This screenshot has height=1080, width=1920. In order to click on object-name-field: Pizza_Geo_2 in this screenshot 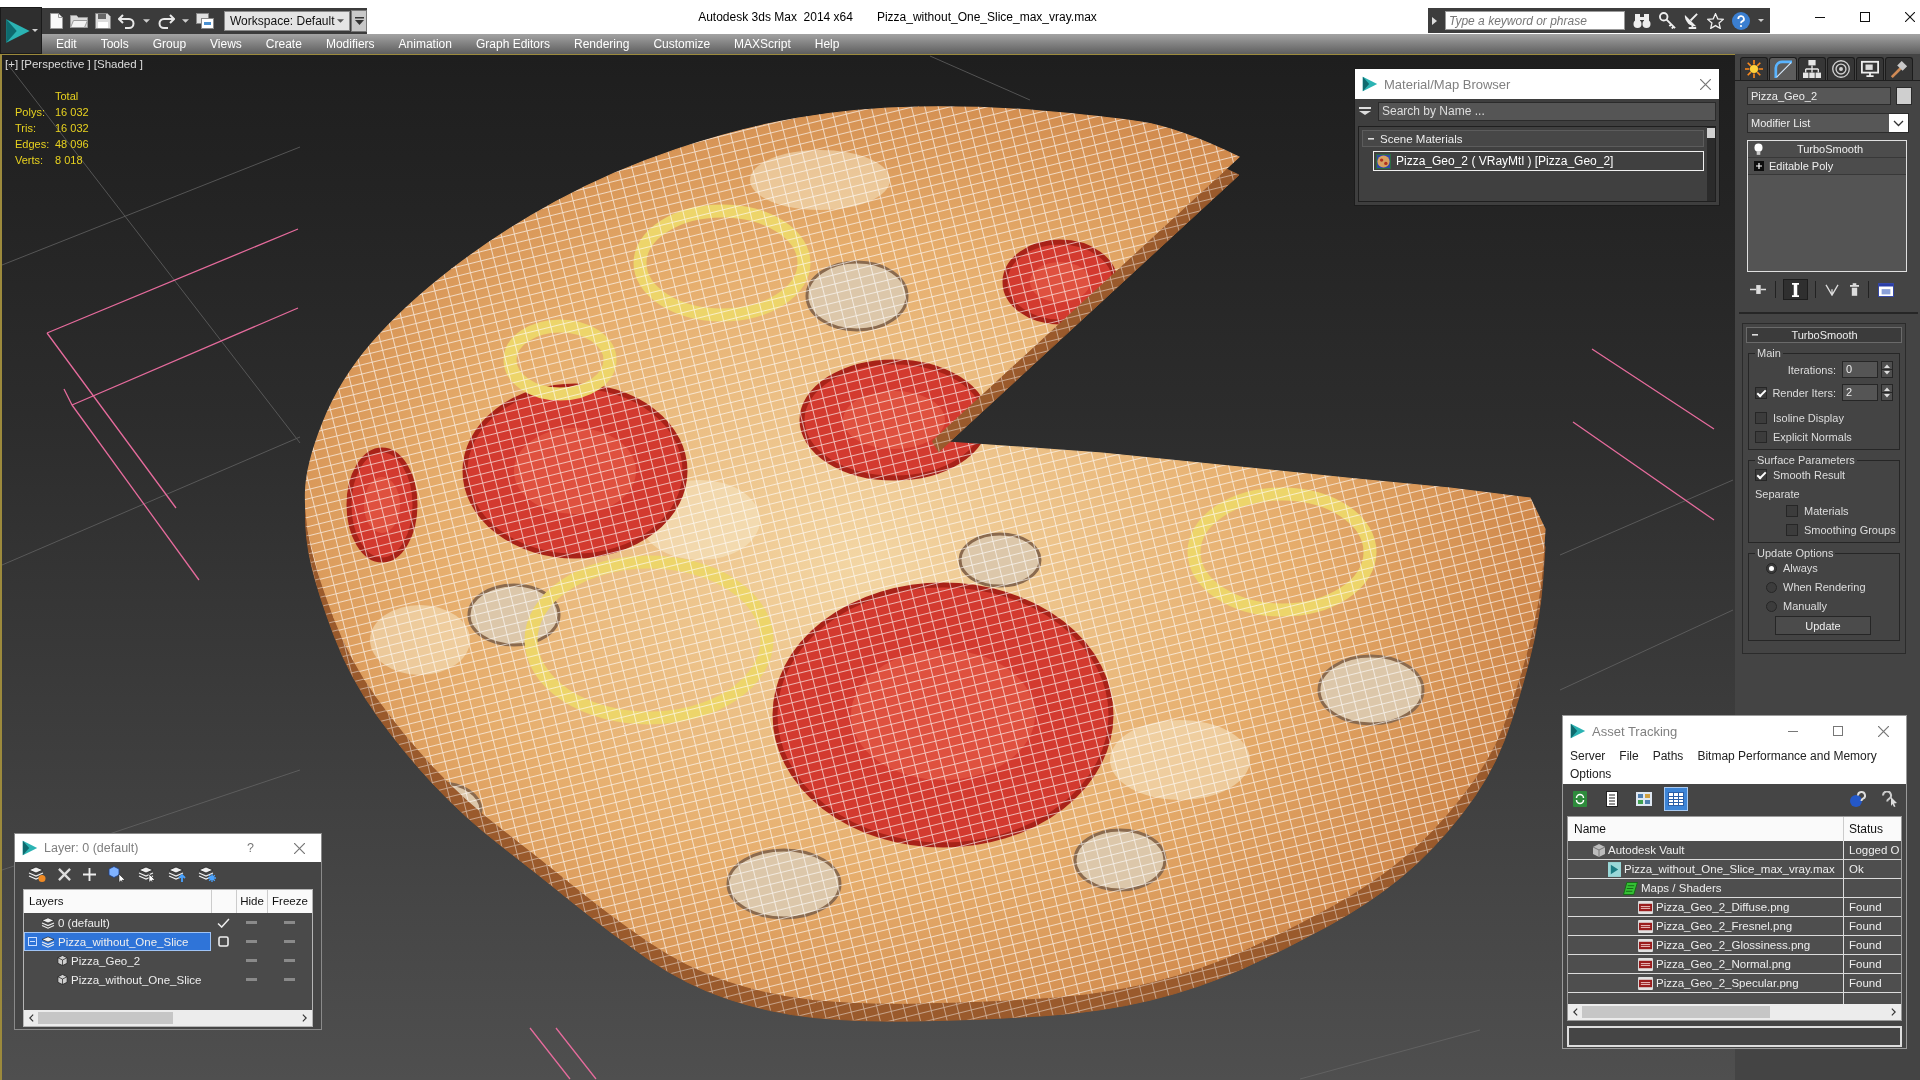, I will do `click(1819, 96)`.